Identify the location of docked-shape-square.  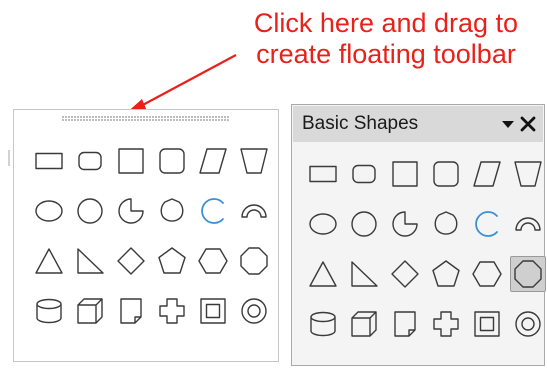
(131, 161).